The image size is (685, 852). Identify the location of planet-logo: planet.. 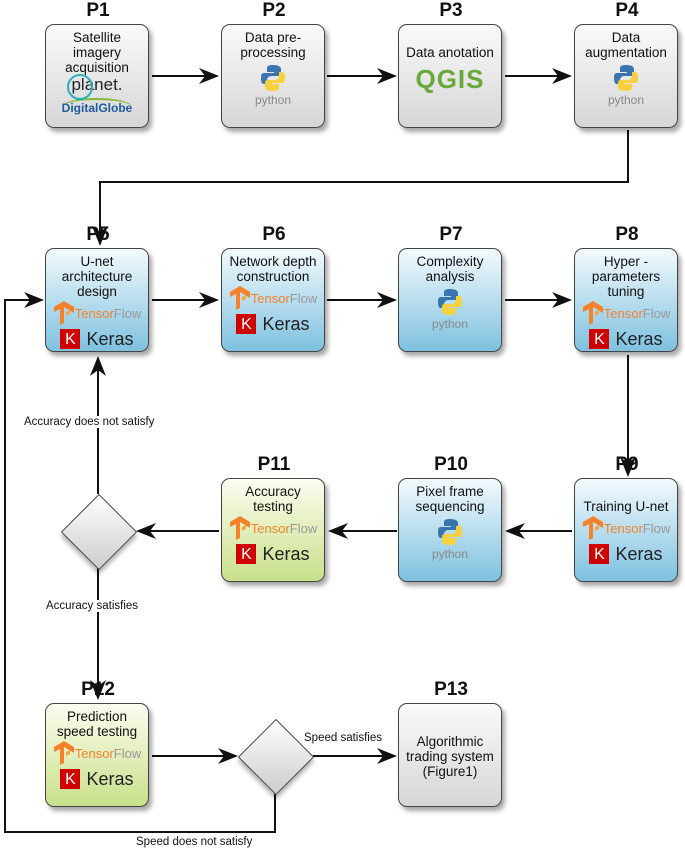
(95, 87).